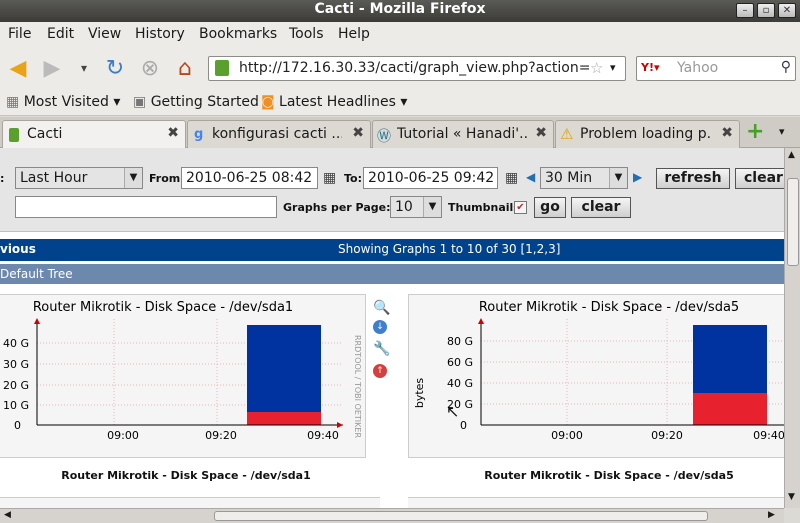  Describe the element at coordinates (381, 308) in the screenshot. I see `zoom-icon: 🔍` at that location.